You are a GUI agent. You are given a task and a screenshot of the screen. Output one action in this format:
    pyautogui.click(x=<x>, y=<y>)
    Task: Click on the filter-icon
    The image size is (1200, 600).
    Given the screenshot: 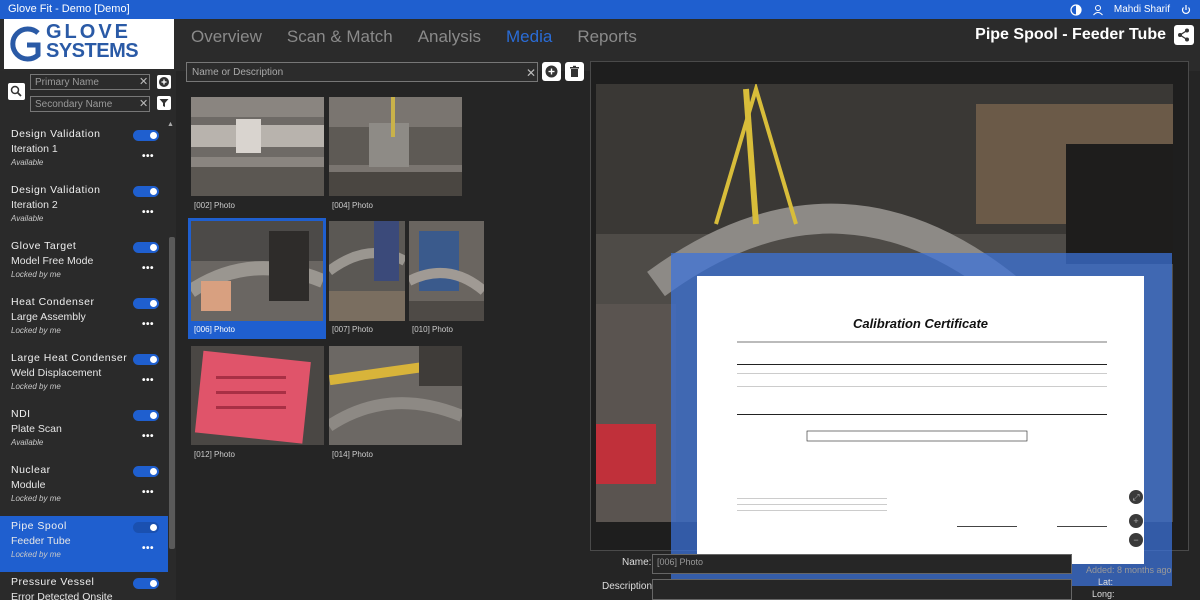 What is the action you would take?
    pyautogui.click(x=164, y=103)
    